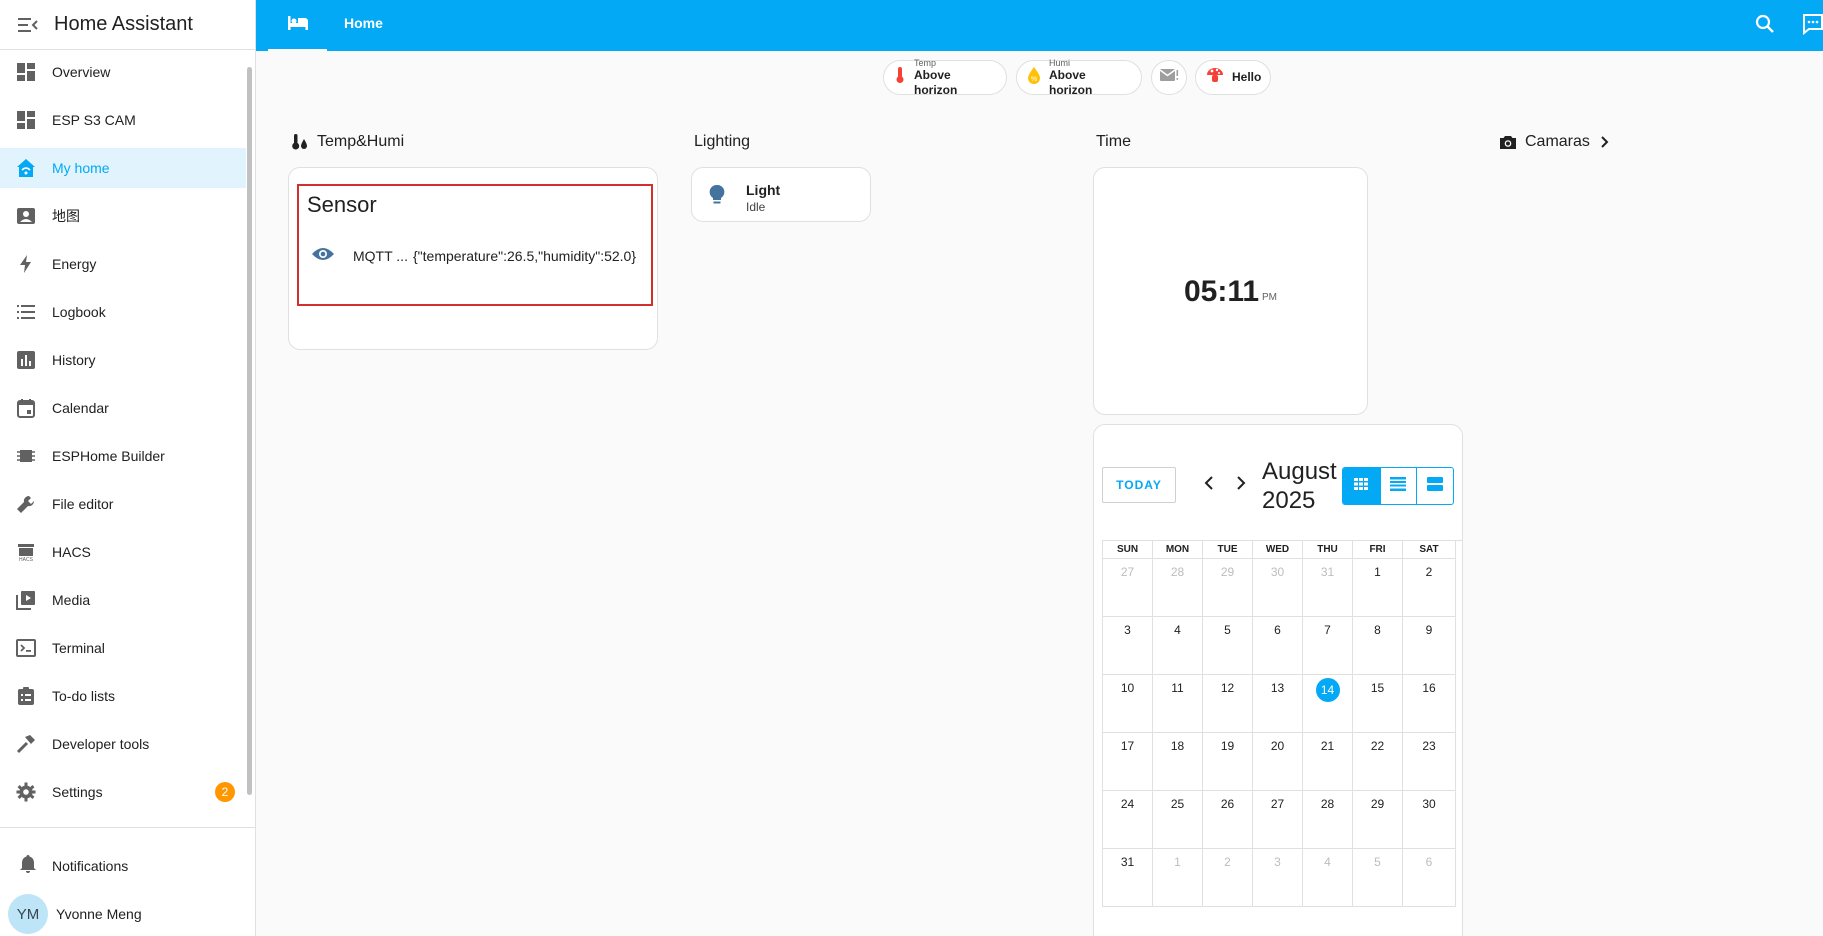 The width and height of the screenshot is (1823, 936). I want to click on calendar-day: 25, so click(1178, 820).